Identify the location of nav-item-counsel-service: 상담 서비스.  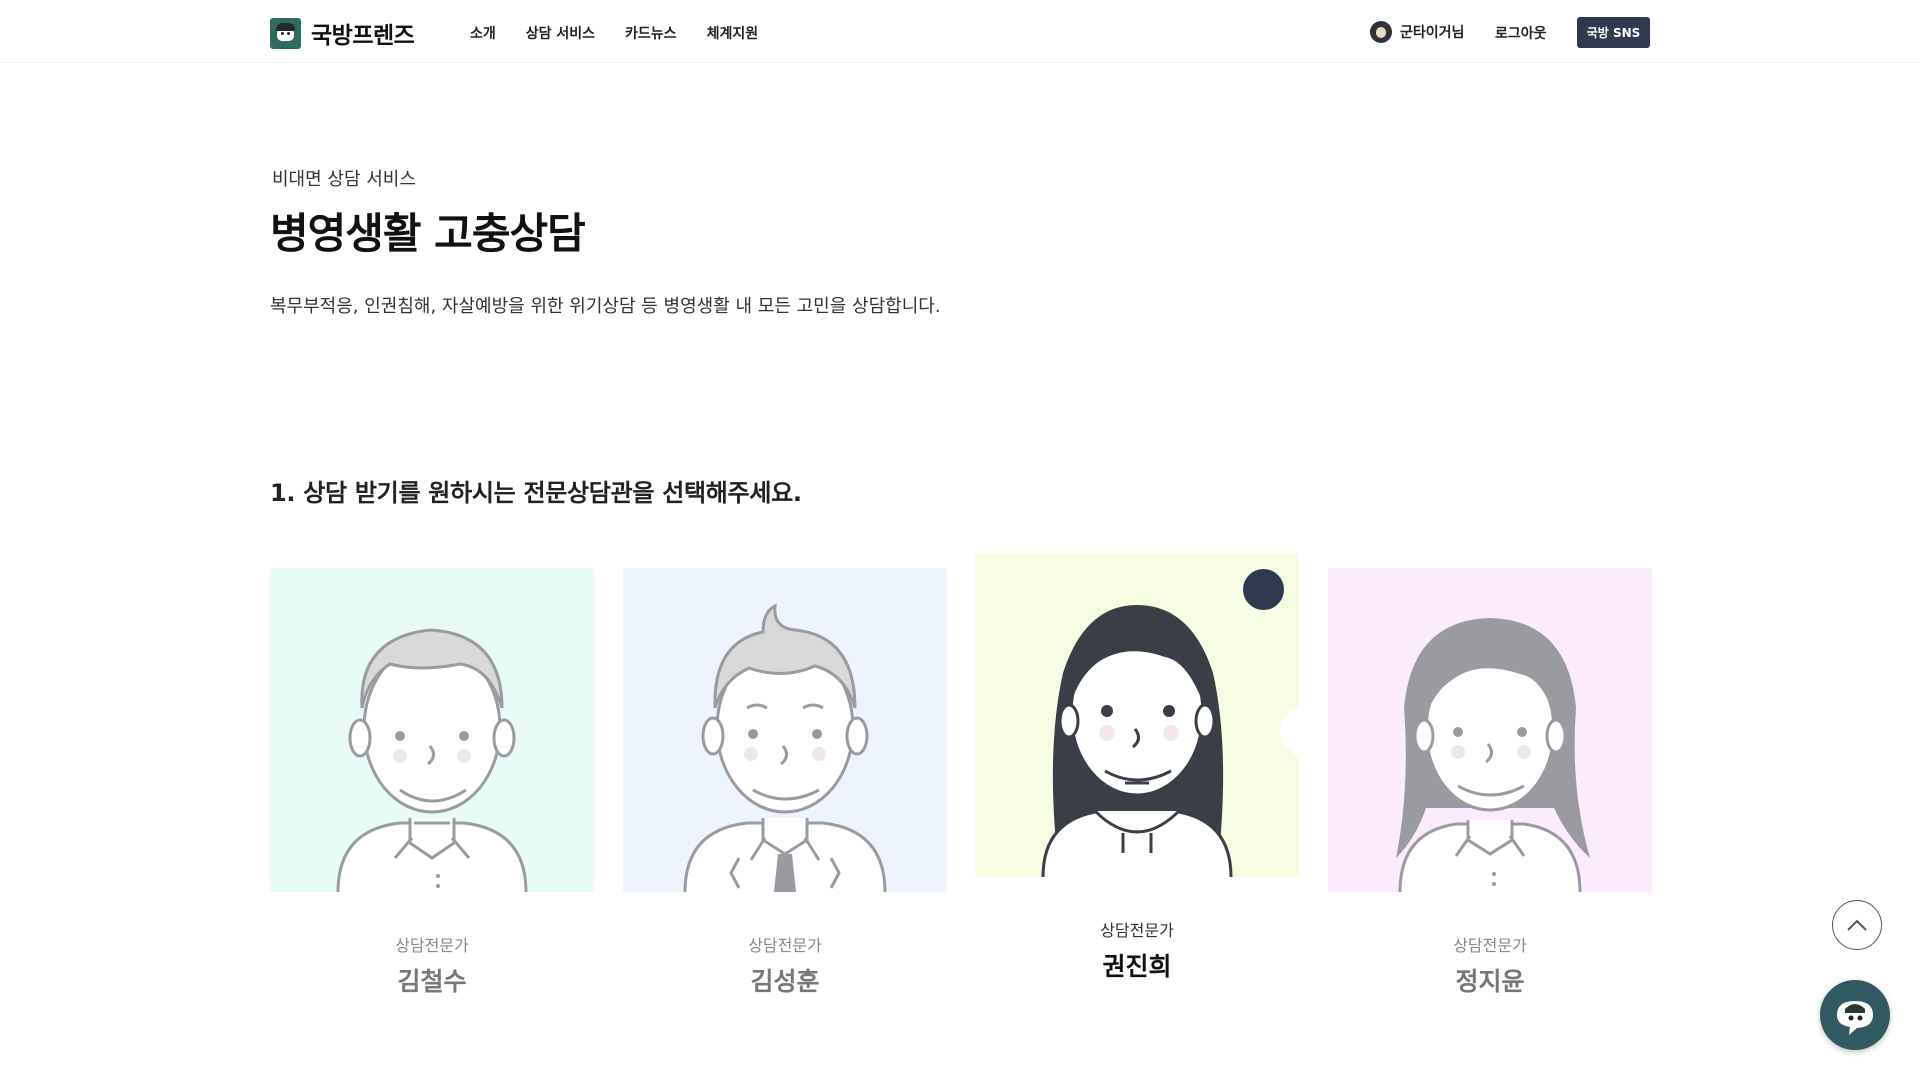
(560, 33).